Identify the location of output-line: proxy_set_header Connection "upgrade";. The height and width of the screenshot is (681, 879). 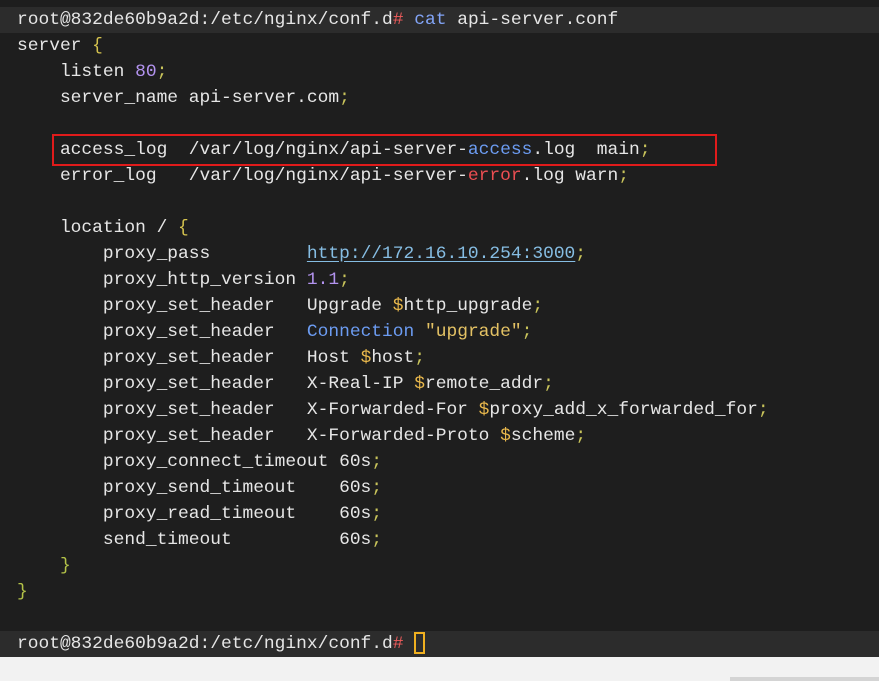
(439, 332).